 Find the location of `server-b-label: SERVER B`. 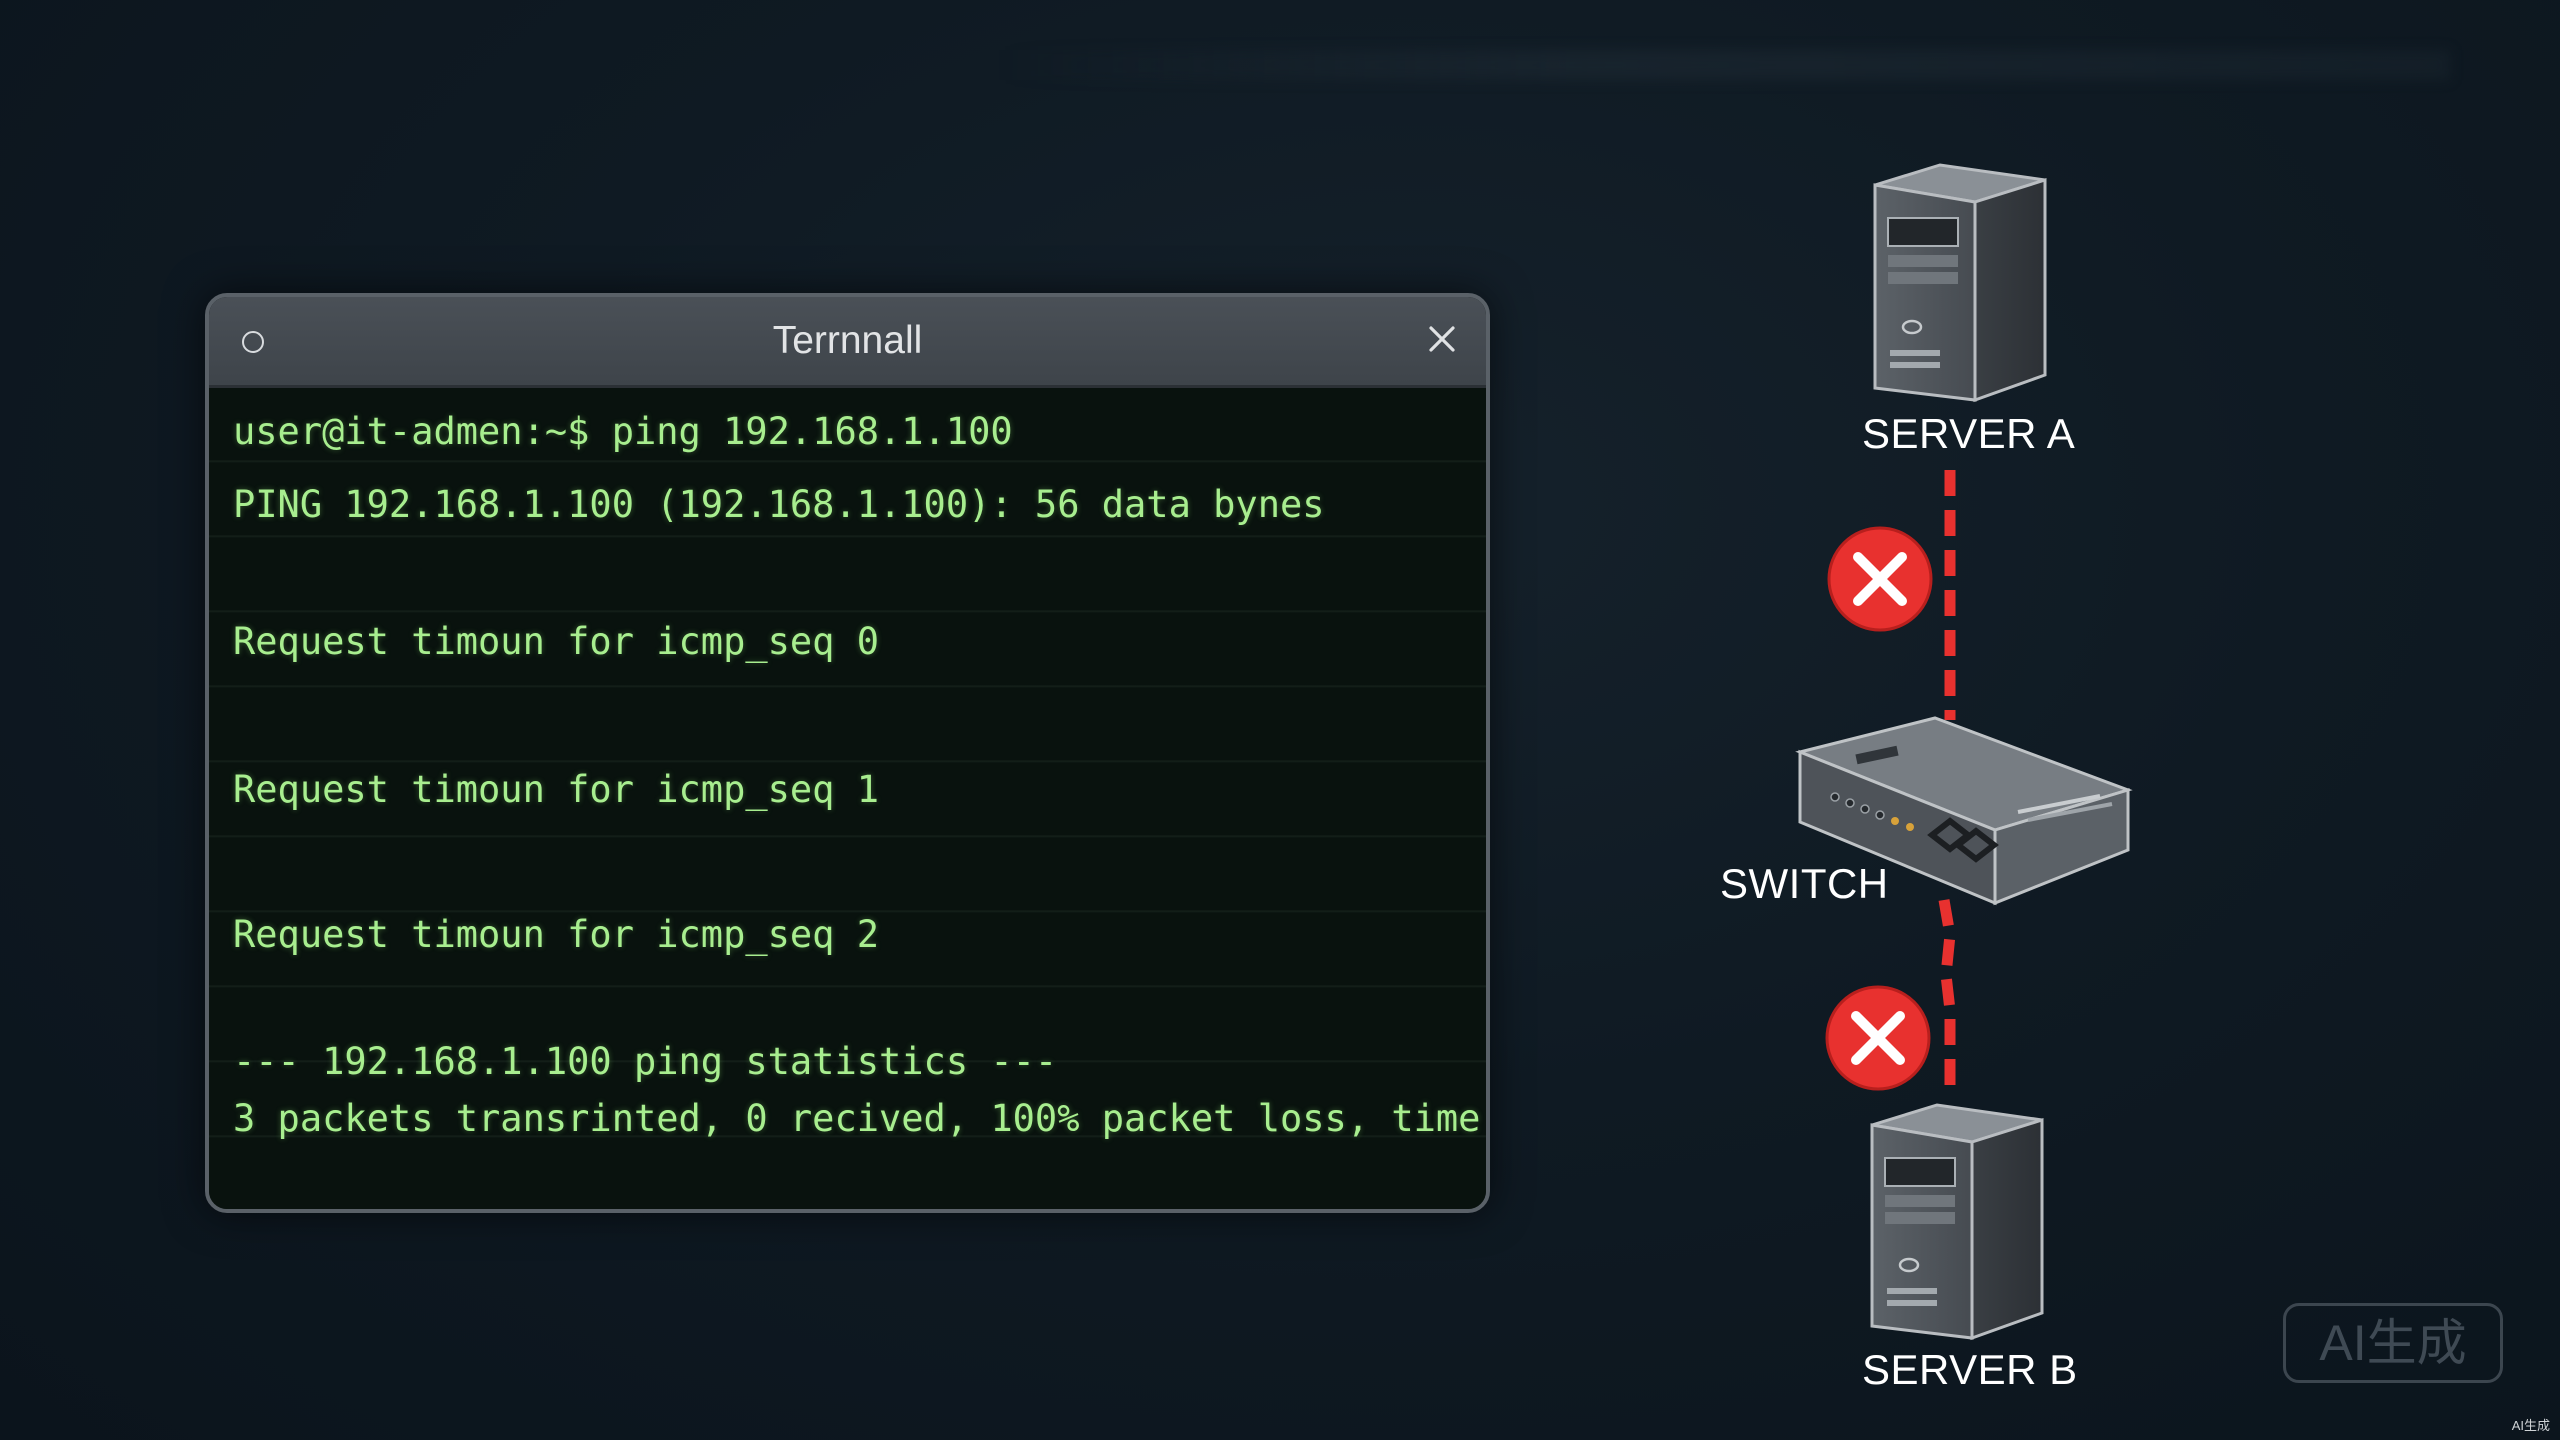

server-b-label: SERVER B is located at coordinates (1970, 1369).